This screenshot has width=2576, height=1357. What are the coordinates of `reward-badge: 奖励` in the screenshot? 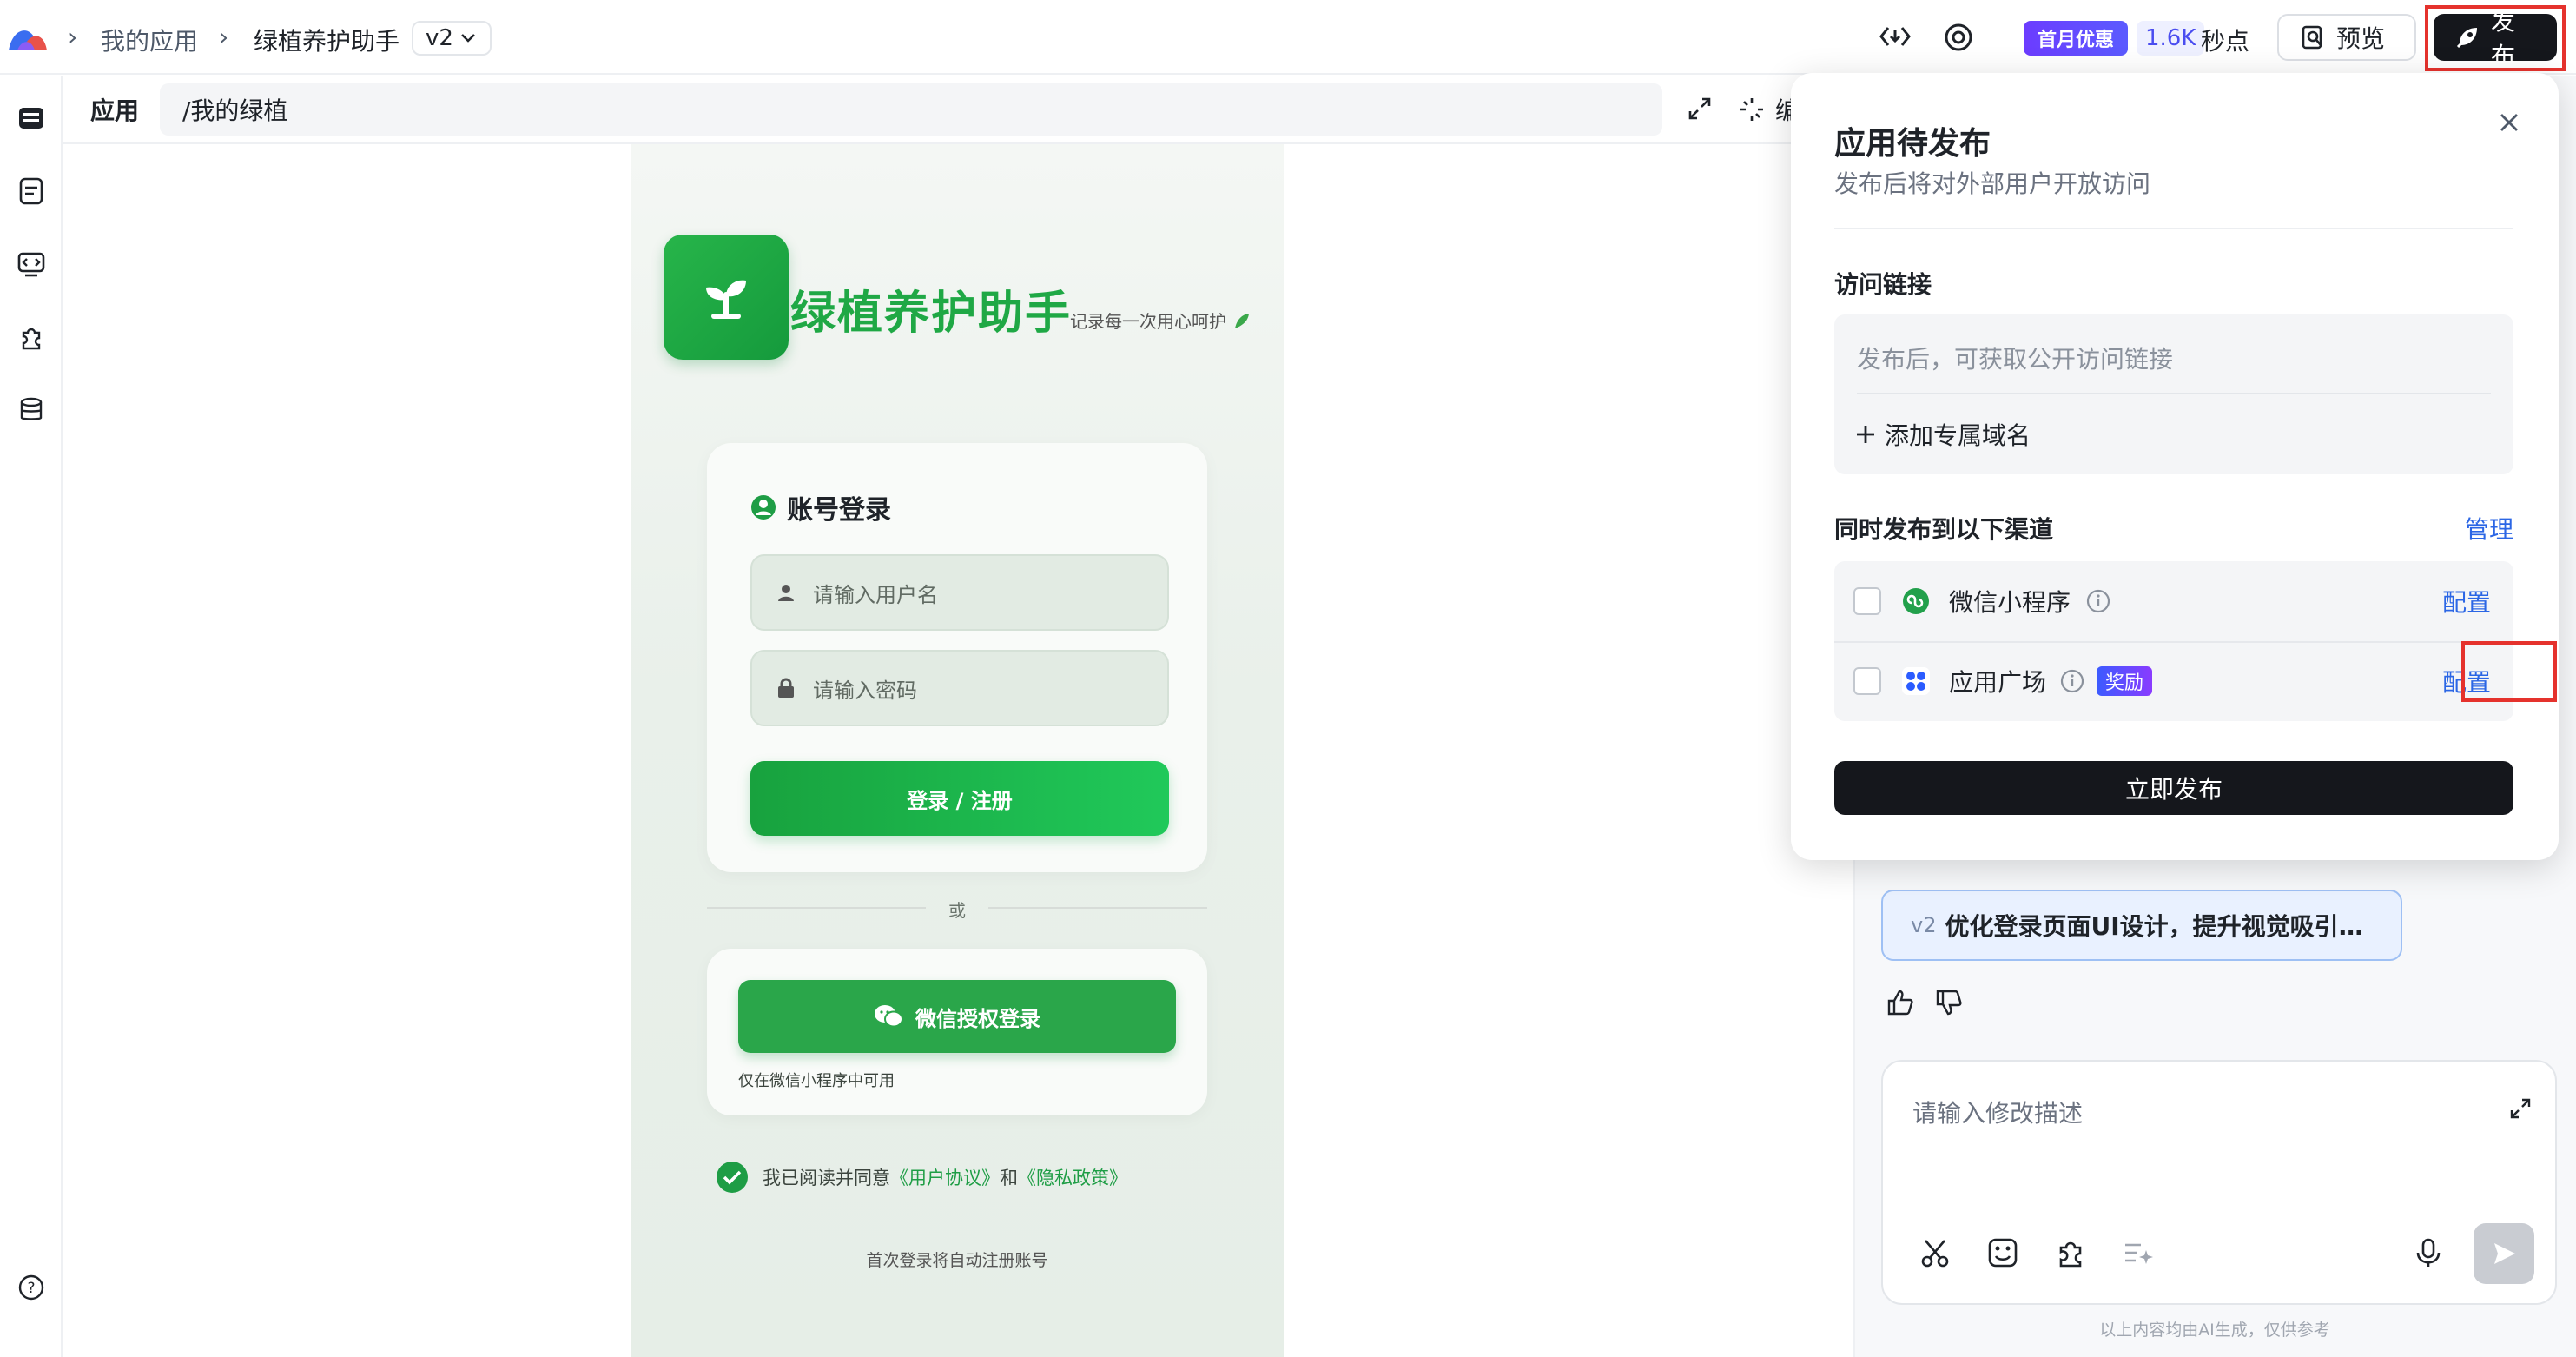 It's located at (2125, 681).